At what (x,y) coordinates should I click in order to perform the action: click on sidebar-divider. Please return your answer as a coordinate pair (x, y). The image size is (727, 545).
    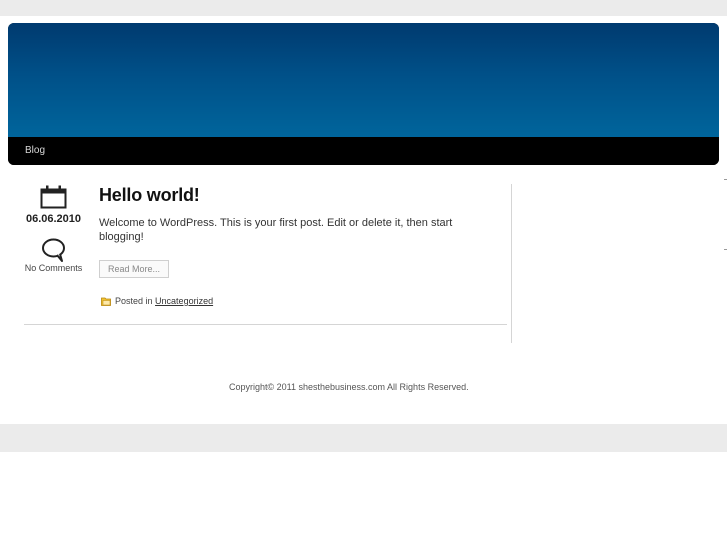
    Looking at the image, I should click on (511, 263).